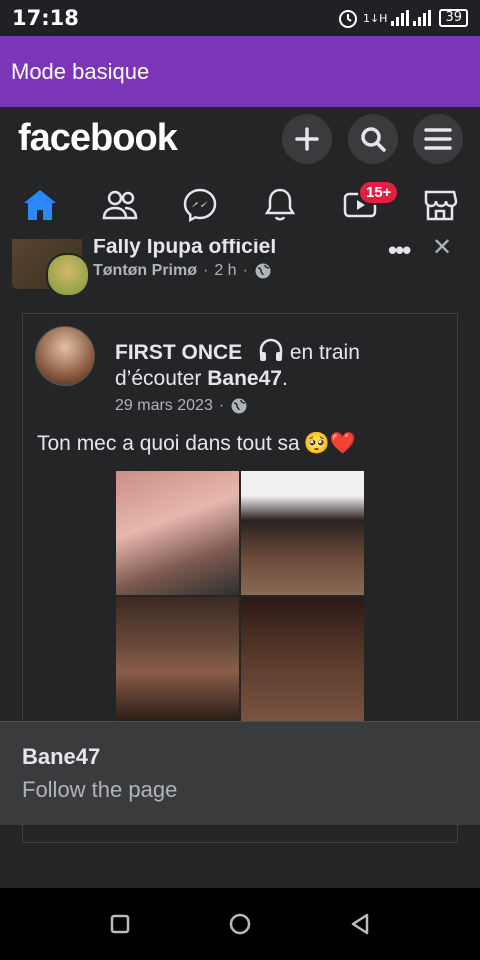 The image size is (480, 960). I want to click on headphones-icon, so click(271, 349).